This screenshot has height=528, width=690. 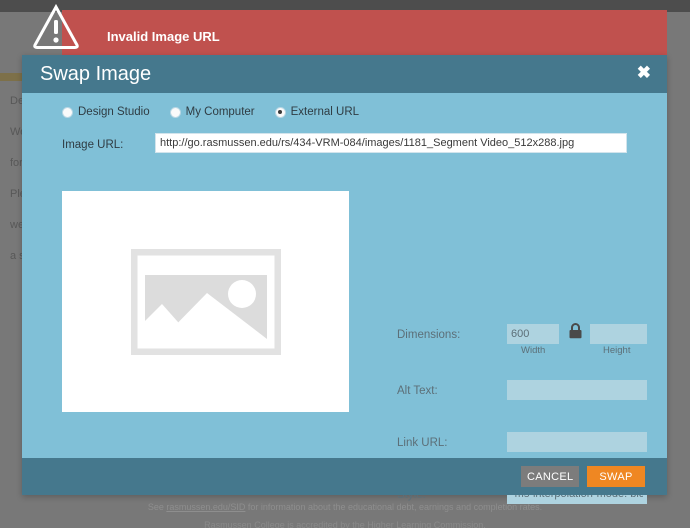 I want to click on radio-indicator-selected, so click(x=280, y=112).